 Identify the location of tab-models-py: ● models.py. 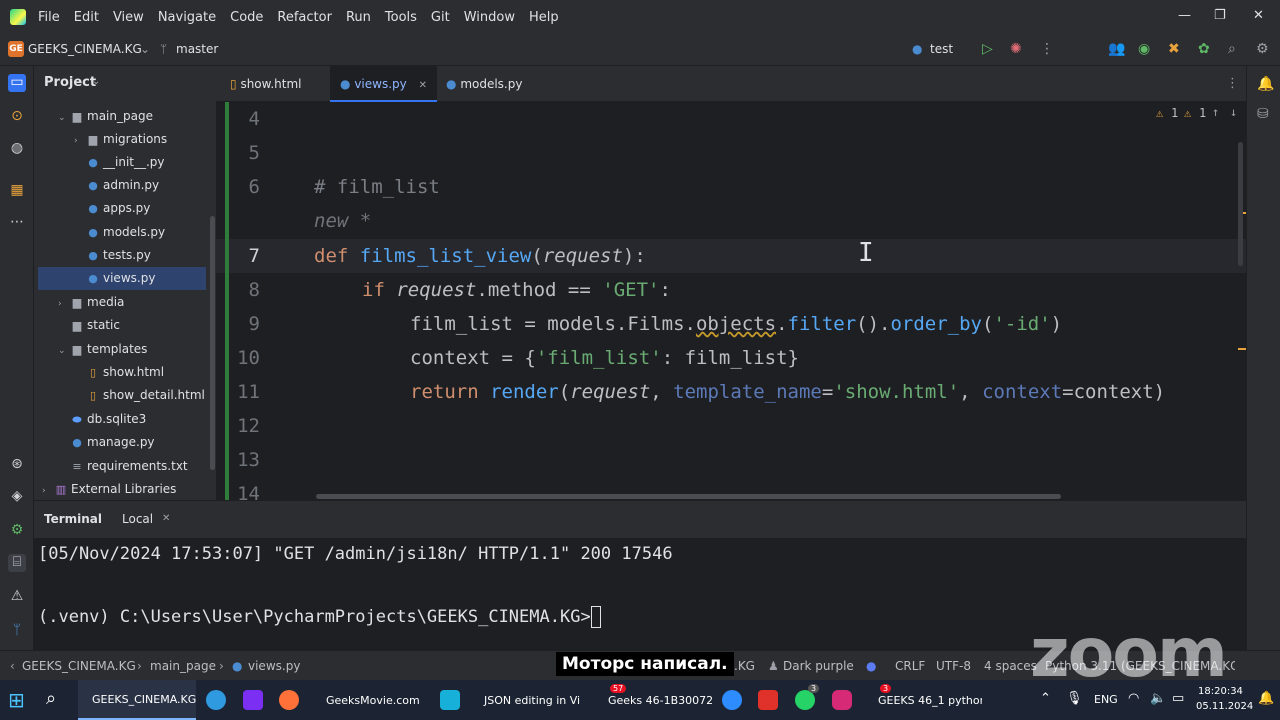
(484, 84).